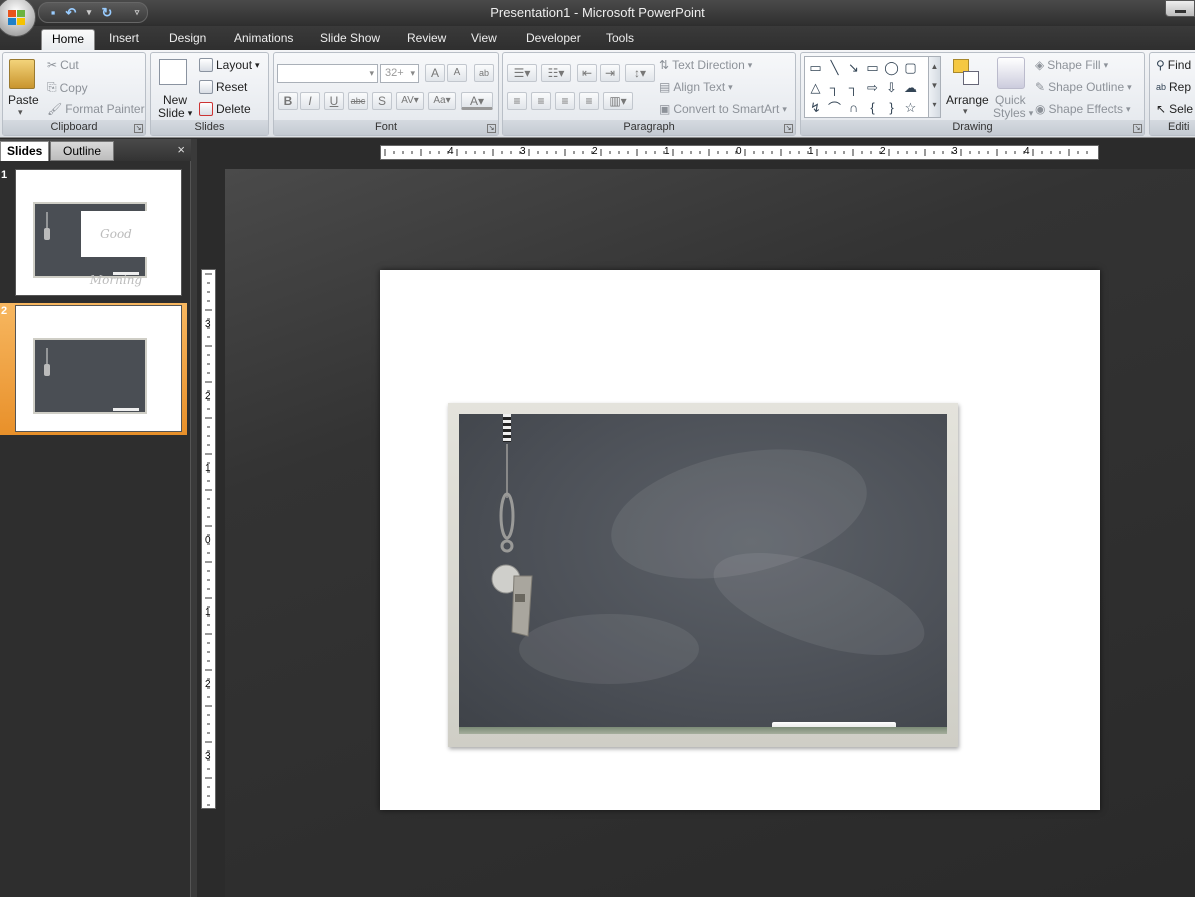 This screenshot has height=897, width=1195. Describe the element at coordinates (891, 67) in the screenshot. I see `oval-shape-icon: ◯` at that location.